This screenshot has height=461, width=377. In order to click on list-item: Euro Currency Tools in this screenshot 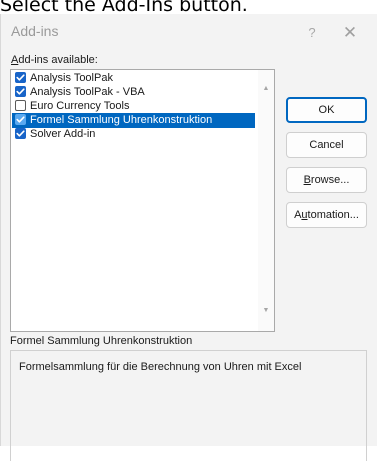, I will do `click(133, 106)`.